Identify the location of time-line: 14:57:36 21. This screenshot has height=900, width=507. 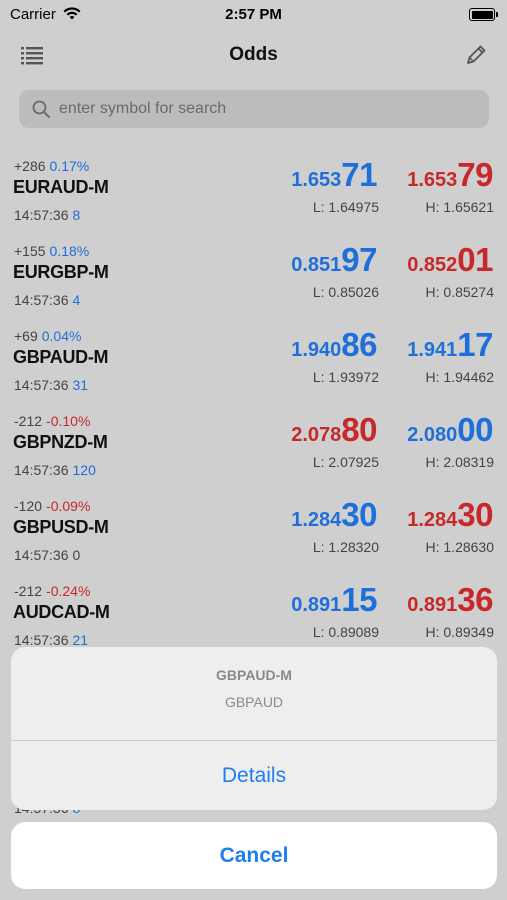
(51, 640).